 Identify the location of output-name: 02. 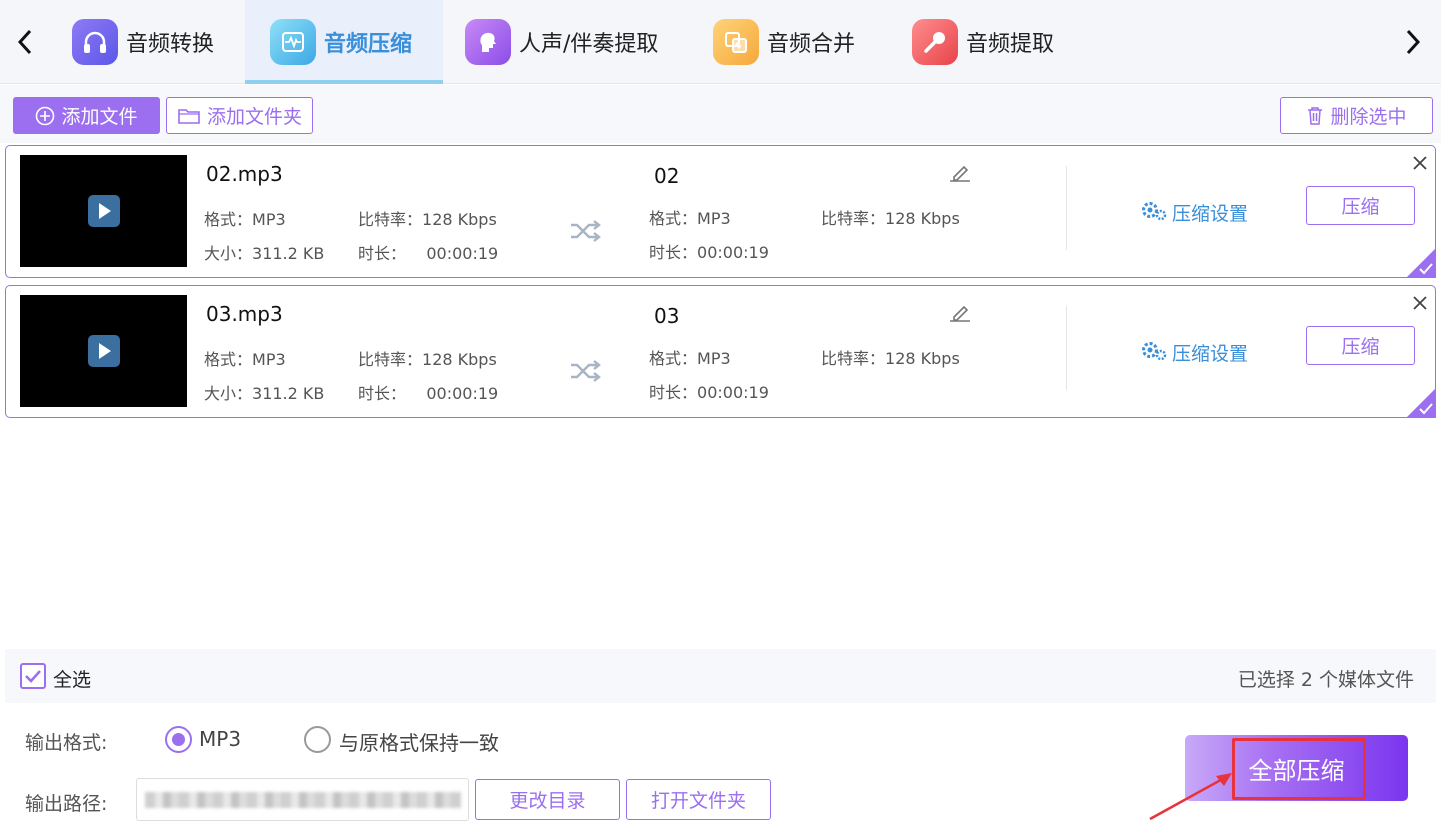
(667, 176).